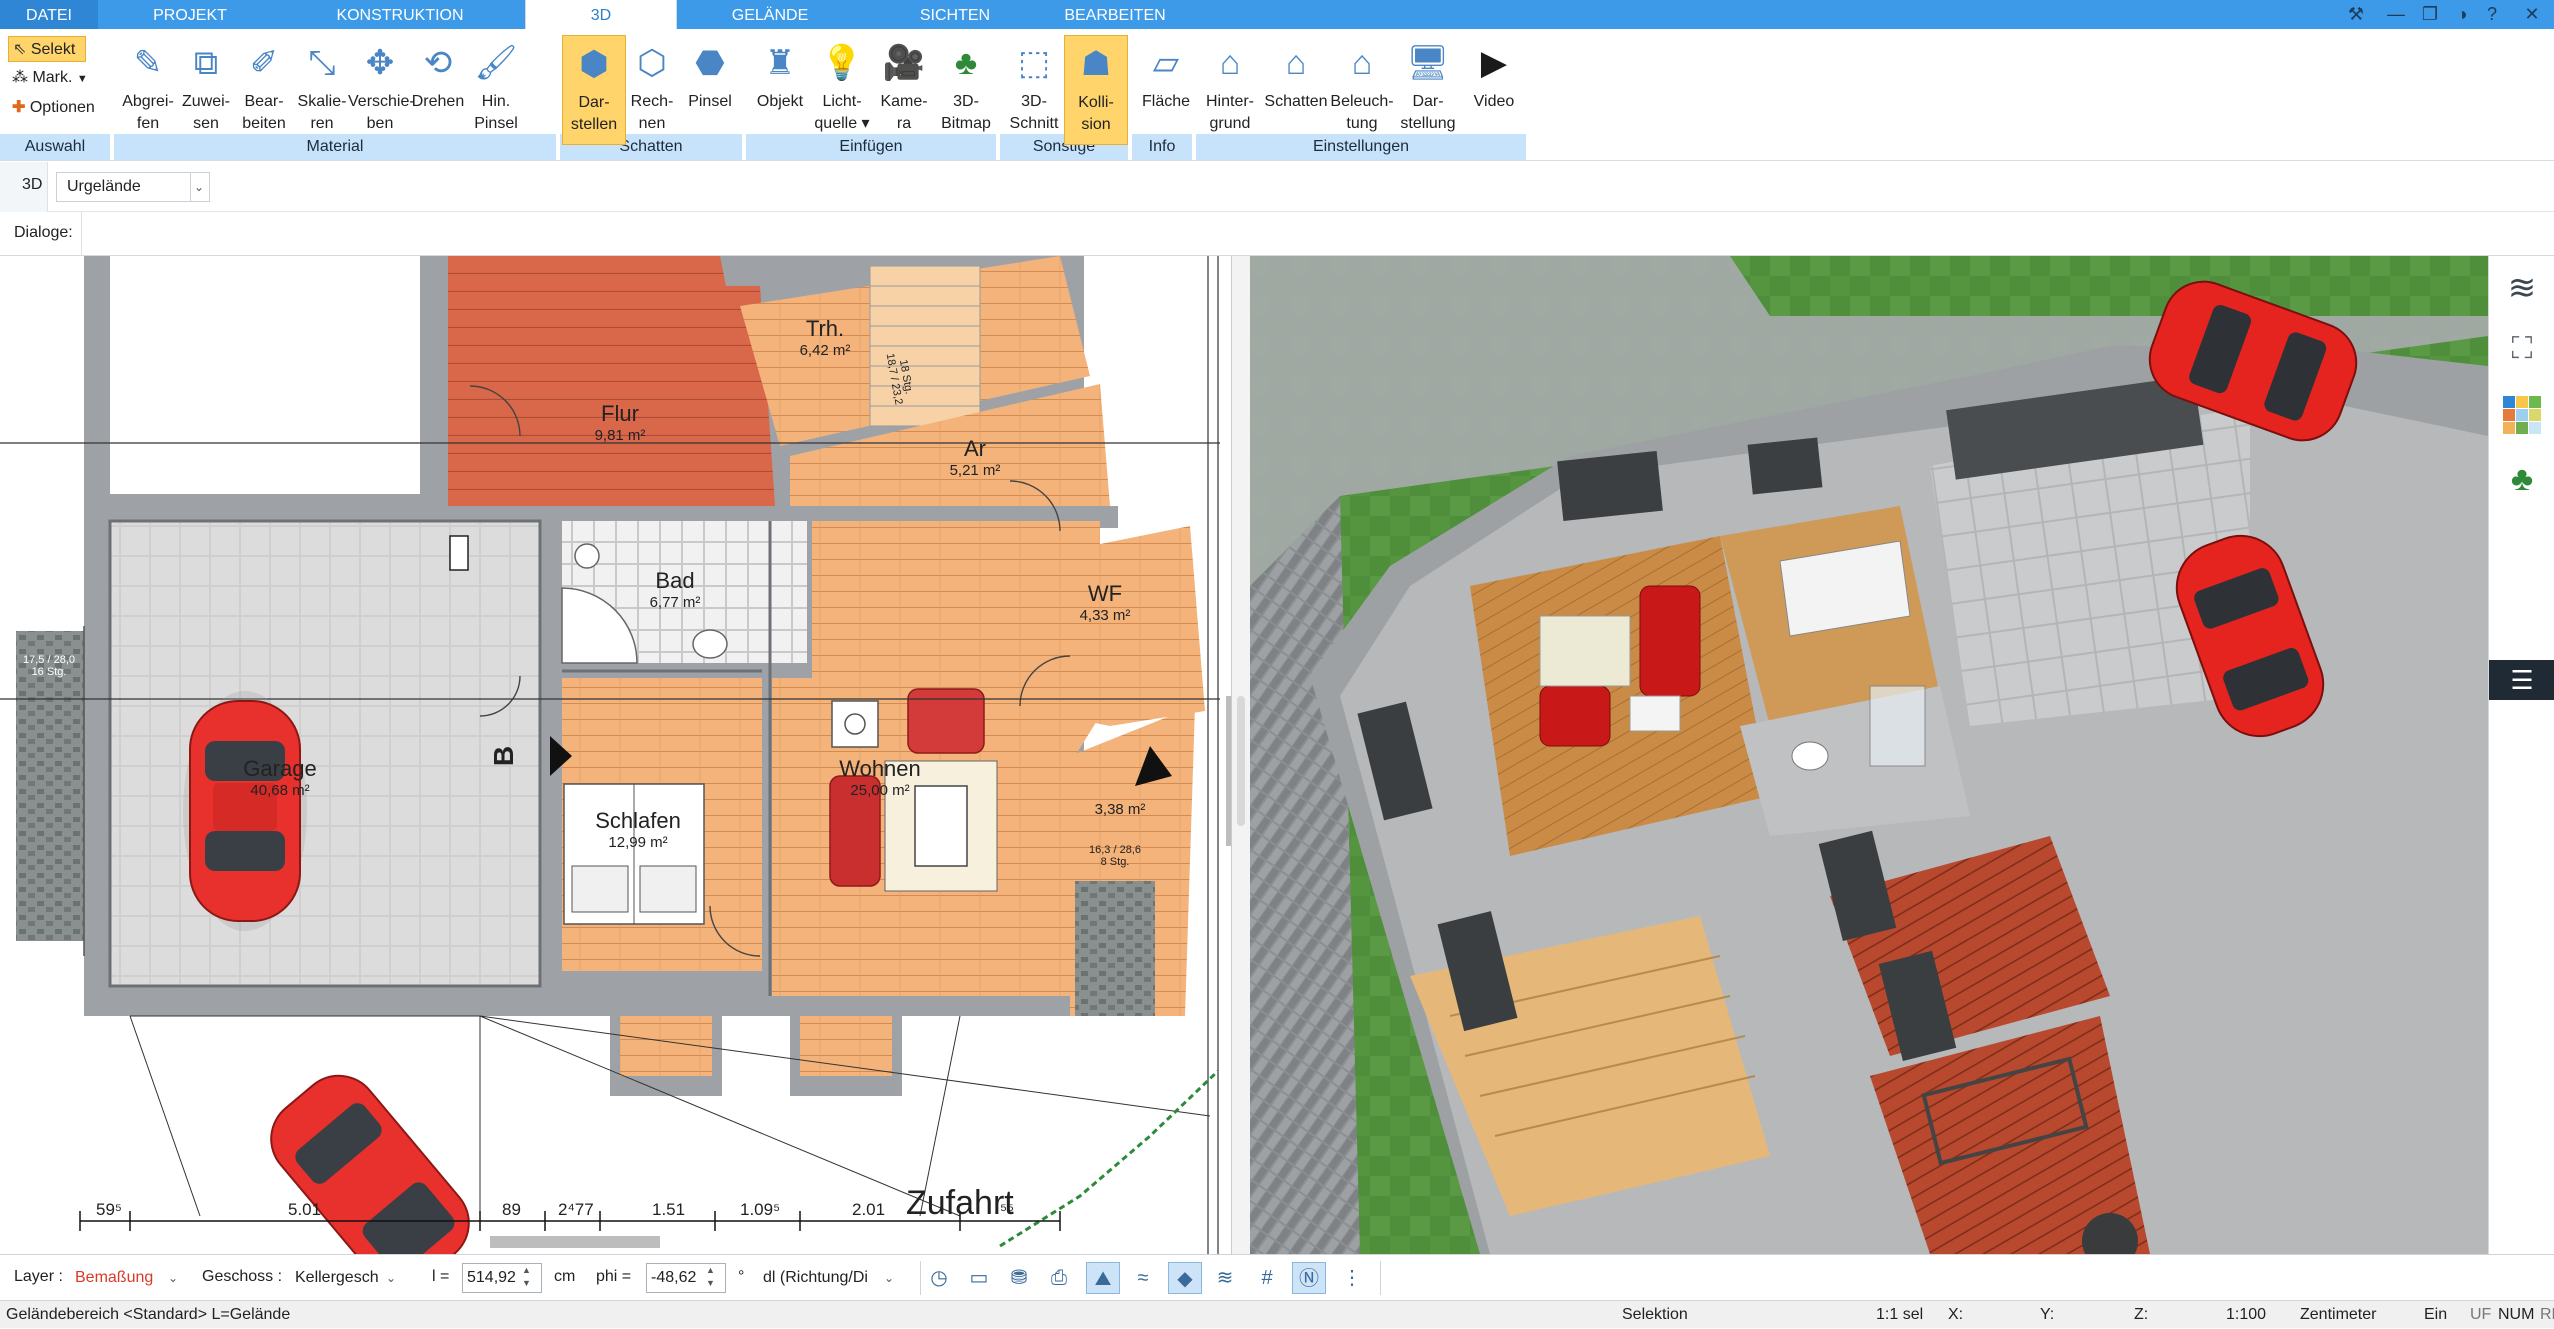  Describe the element at coordinates (47, 49) in the screenshot. I see `select-button: ⇖ Selekt` at that location.